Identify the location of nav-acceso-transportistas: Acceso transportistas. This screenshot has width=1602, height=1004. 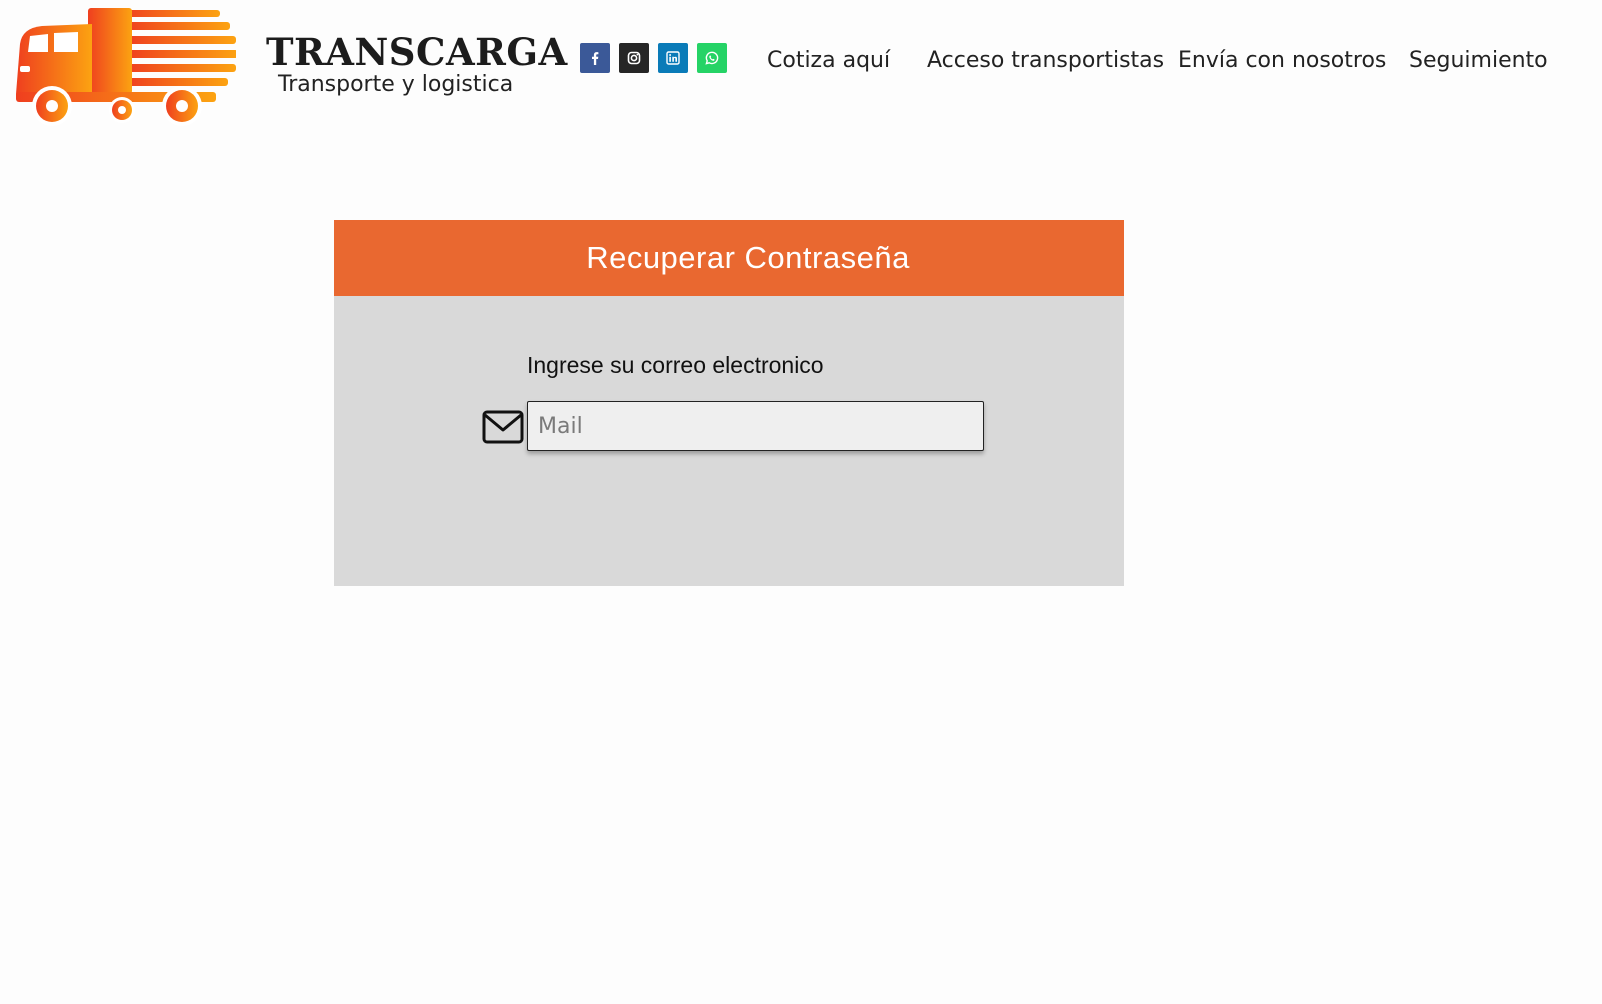
(1045, 61).